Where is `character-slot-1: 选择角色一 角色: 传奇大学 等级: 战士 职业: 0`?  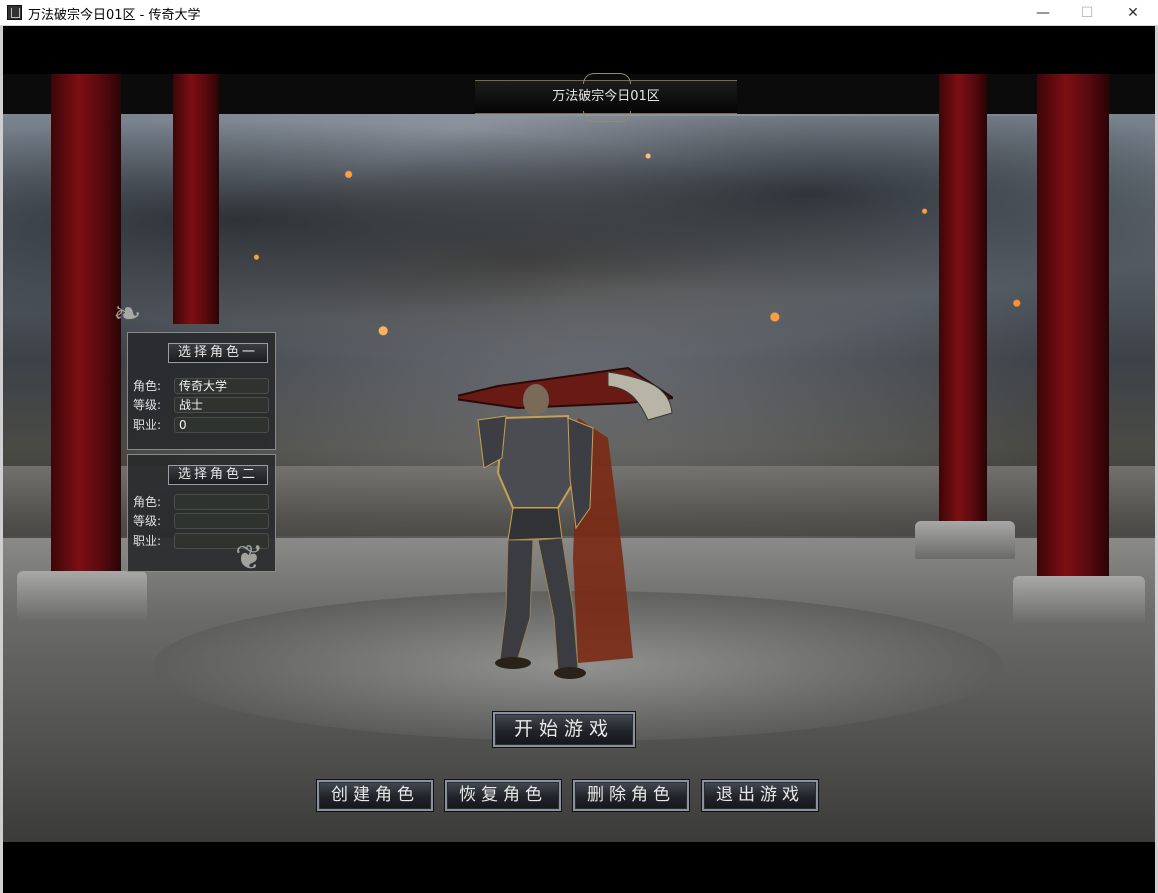
character-slot-1: 选择角色一 角色: 传奇大学 等级: 战士 职业: 0 is located at coordinates (201, 391).